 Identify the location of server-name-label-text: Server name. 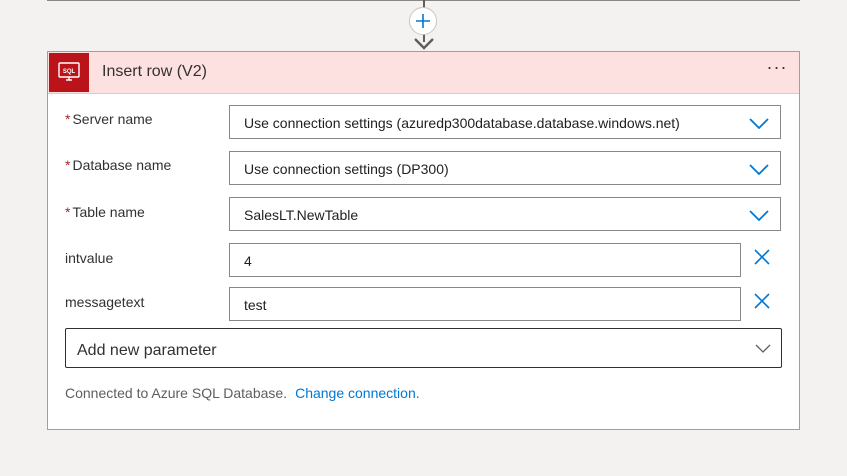
(112, 119).